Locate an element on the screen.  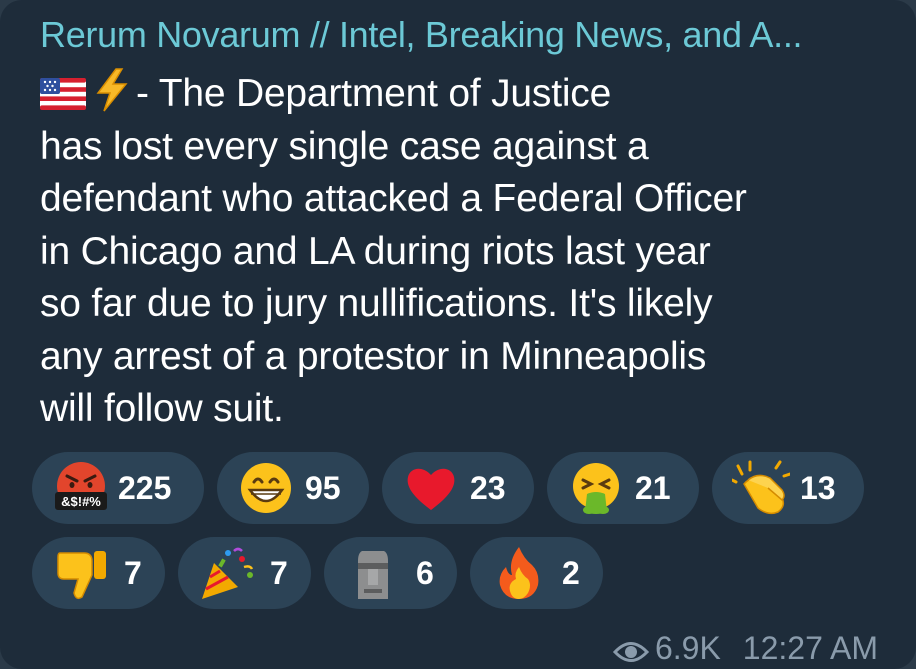
message-line-4: in Chicago and LA during riots last year is located at coordinates (375, 251).